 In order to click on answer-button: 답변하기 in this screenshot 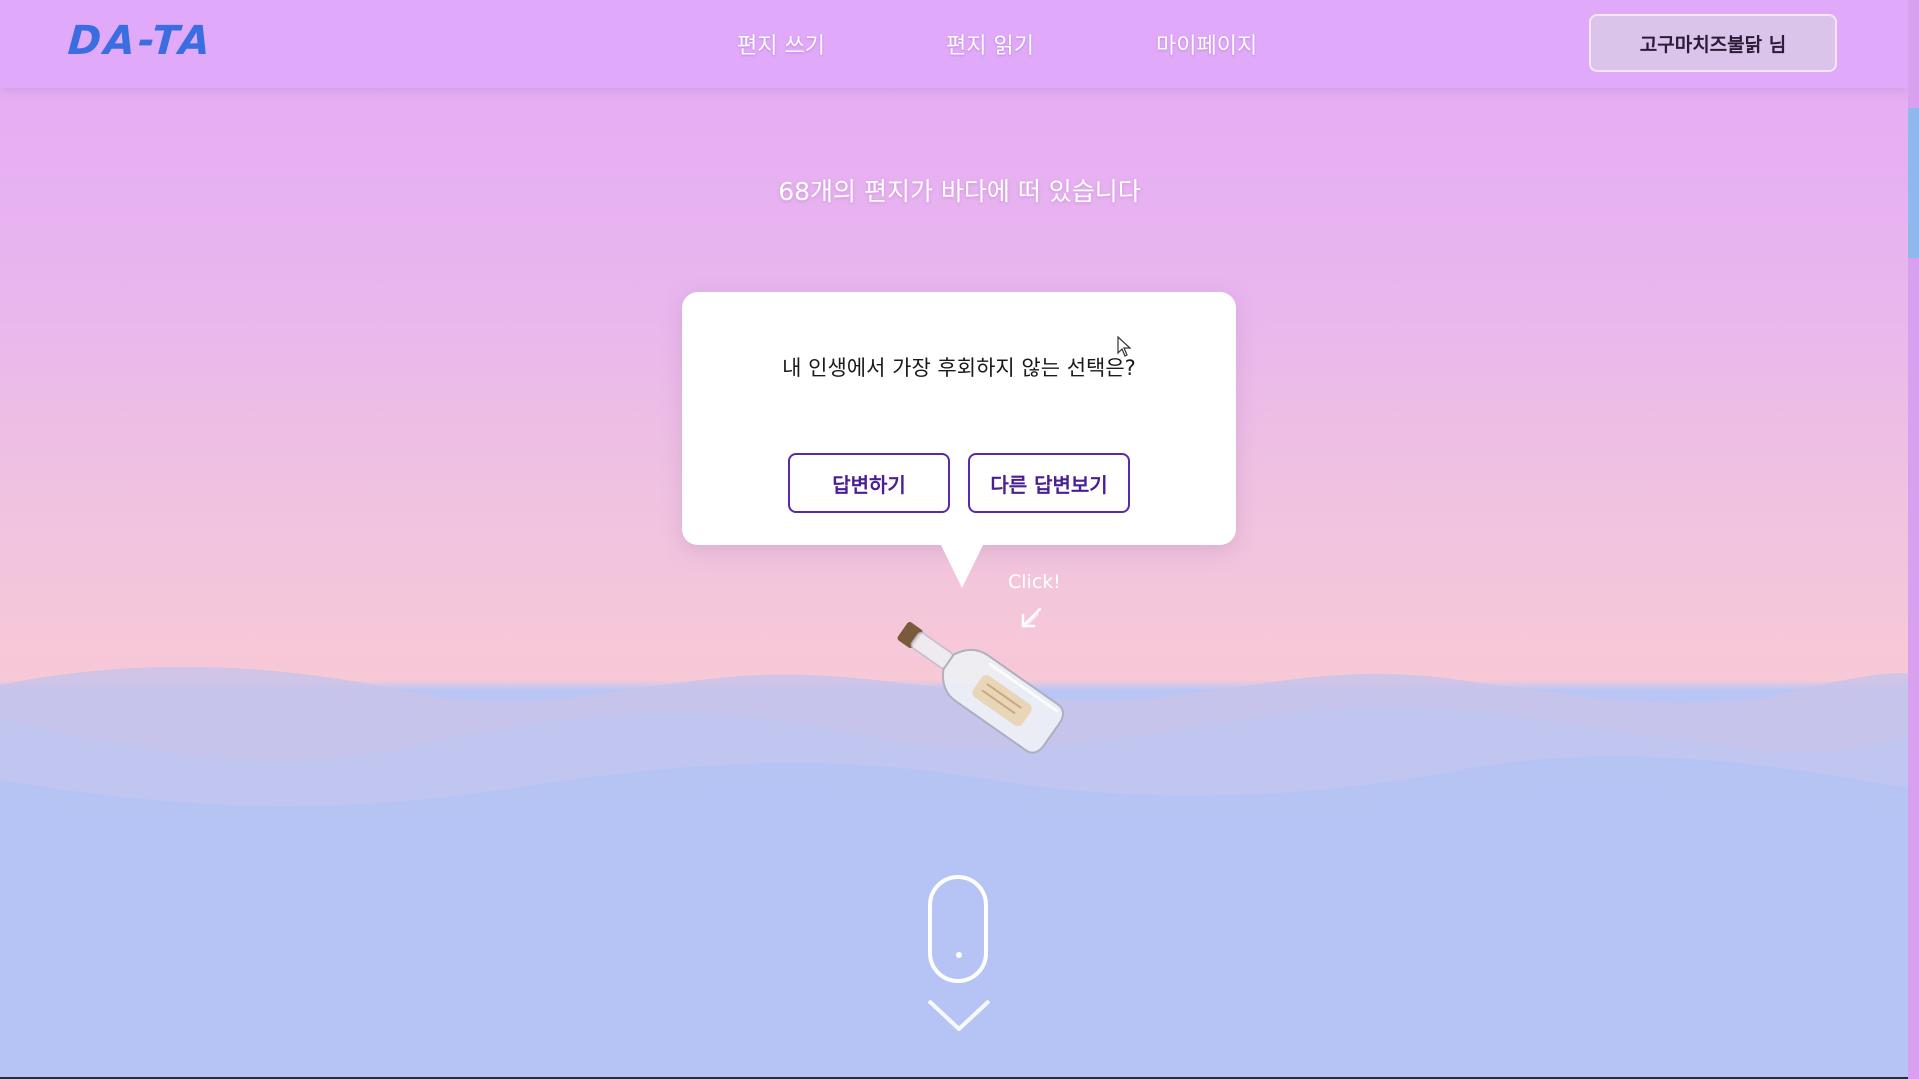, I will do `click(869, 483)`.